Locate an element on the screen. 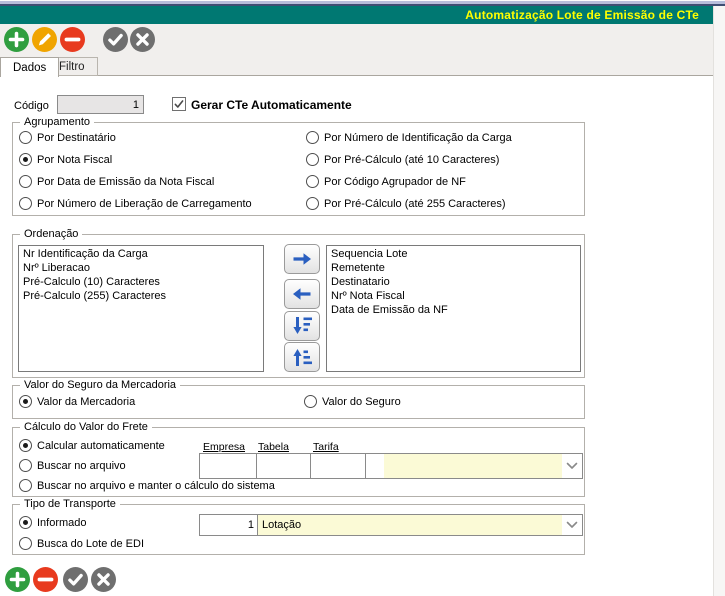  empresa-column-label: Empresa is located at coordinates (224, 447).